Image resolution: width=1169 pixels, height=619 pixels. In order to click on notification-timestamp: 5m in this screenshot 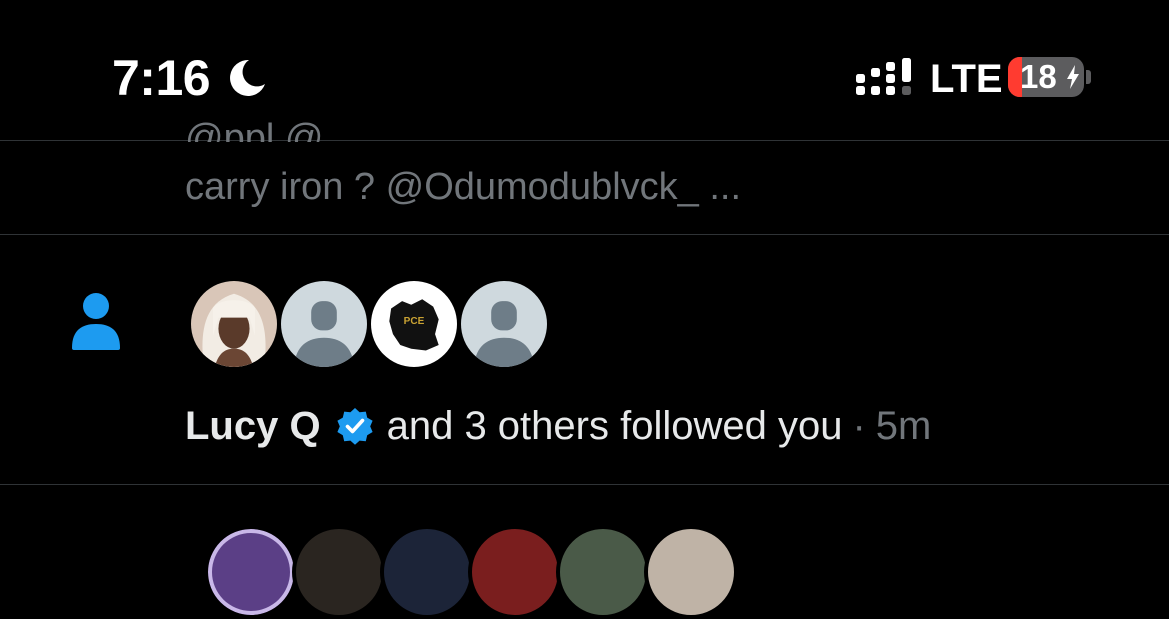, I will do `click(903, 426)`.